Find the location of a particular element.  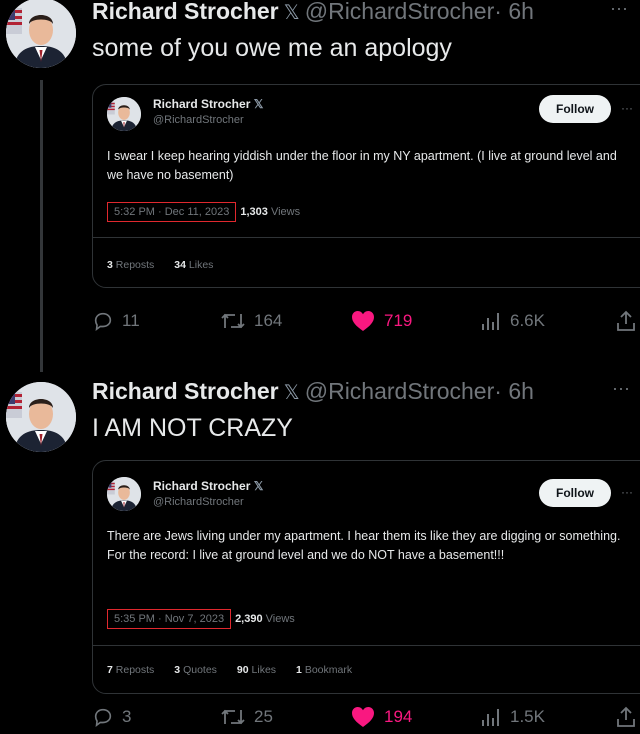

repost-button: 164 is located at coordinates (251, 321).